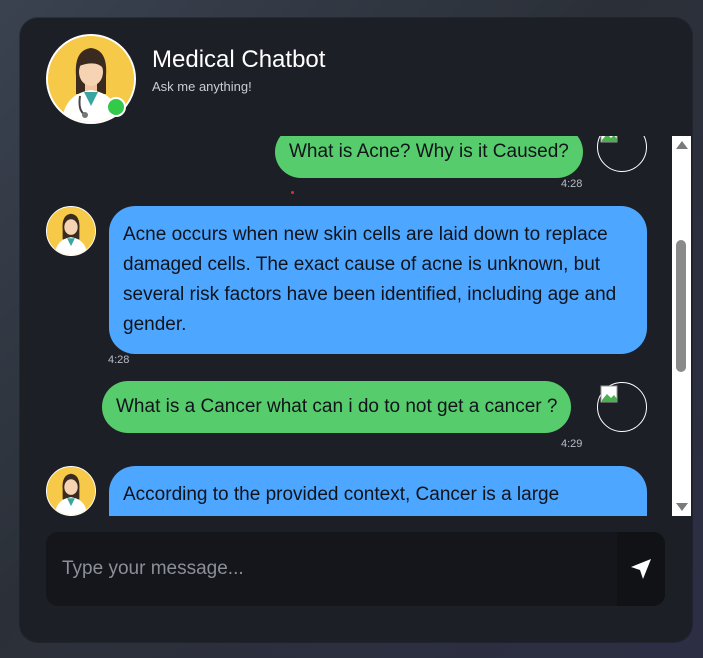 This screenshot has width=703, height=658. Describe the element at coordinates (116, 107) in the screenshot. I see `online-status-dot` at that location.